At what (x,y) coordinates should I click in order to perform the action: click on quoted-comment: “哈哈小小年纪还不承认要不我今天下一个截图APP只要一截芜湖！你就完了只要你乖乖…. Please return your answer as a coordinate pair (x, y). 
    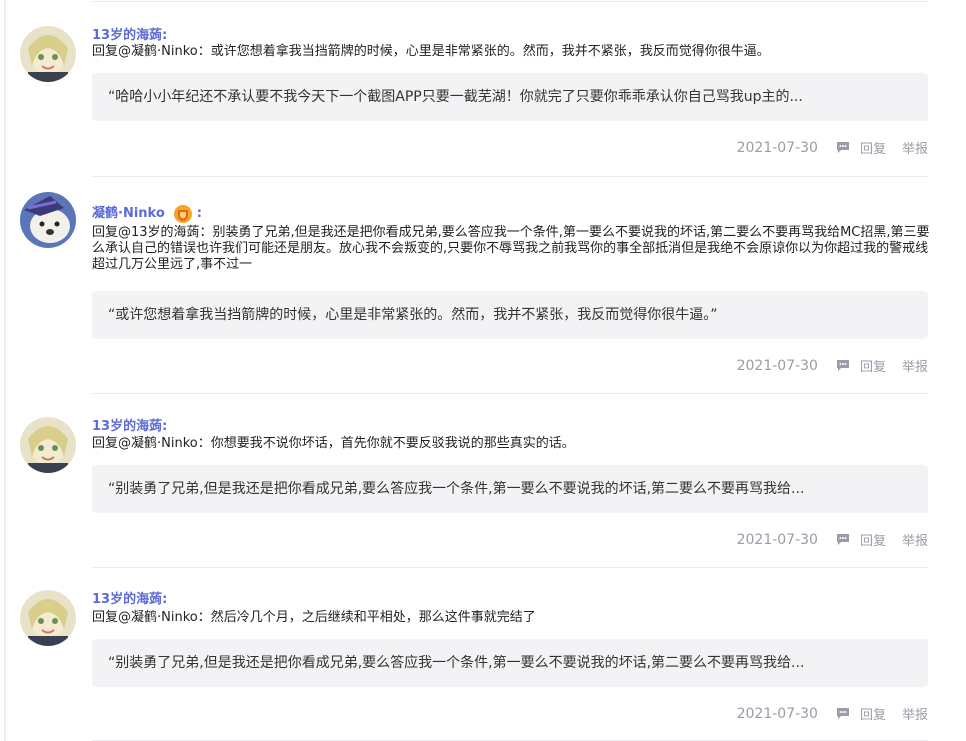
    Looking at the image, I should click on (510, 97).